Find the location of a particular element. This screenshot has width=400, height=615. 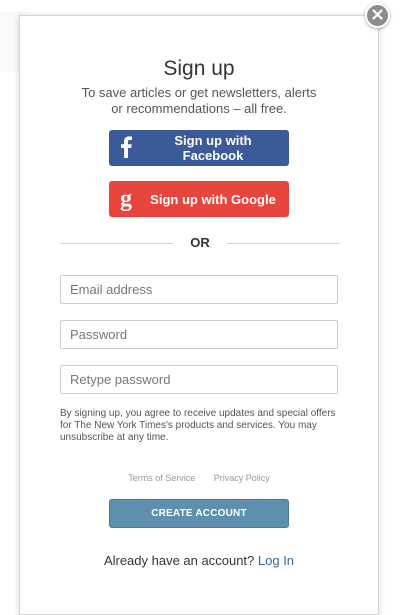

google-icon: g is located at coordinates (126, 199).